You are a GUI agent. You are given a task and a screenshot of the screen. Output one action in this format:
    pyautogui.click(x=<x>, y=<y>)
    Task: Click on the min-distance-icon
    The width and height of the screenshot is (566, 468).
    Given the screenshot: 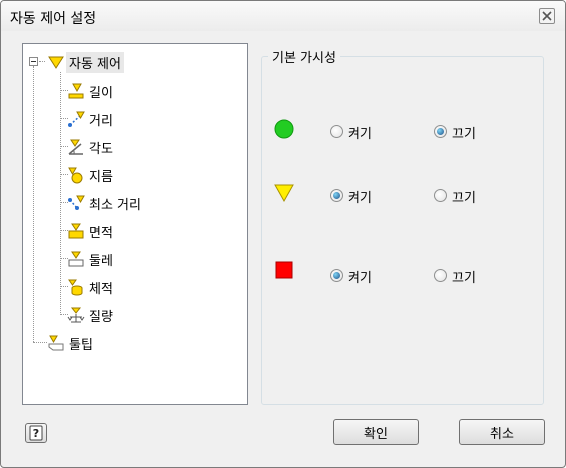 What is the action you would take?
    pyautogui.click(x=76, y=202)
    